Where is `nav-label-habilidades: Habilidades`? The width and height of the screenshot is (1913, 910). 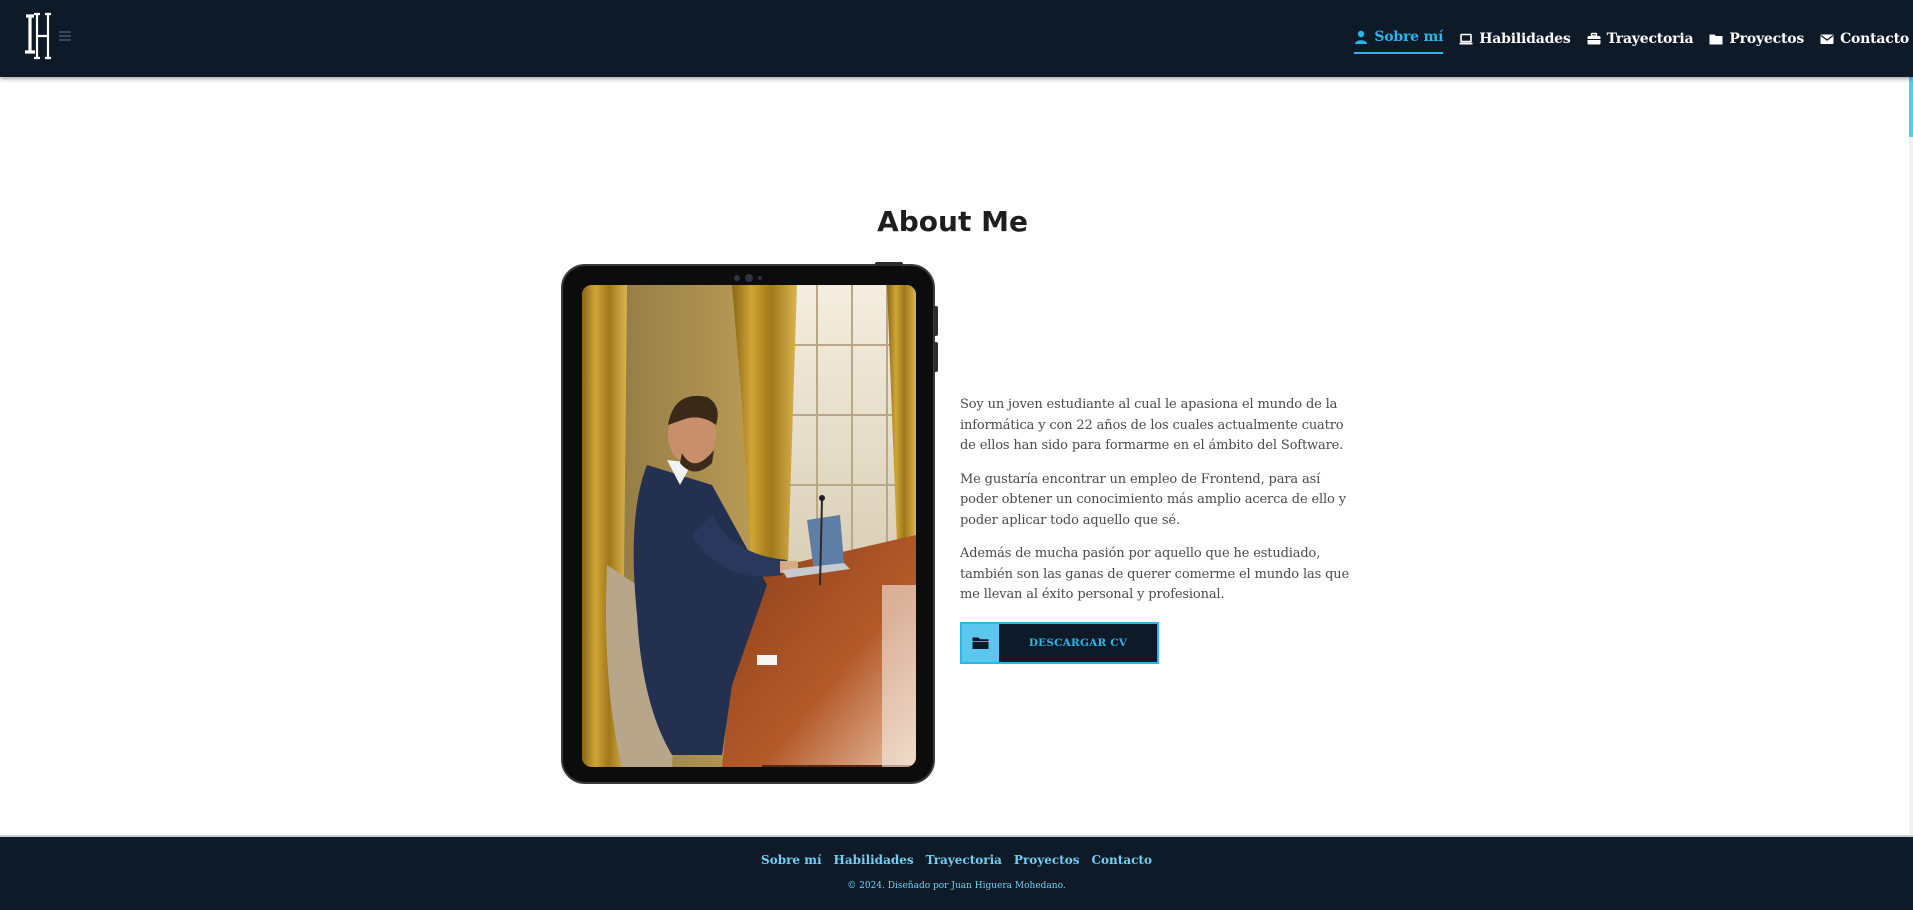 nav-label-habilidades: Habilidades is located at coordinates (1525, 38).